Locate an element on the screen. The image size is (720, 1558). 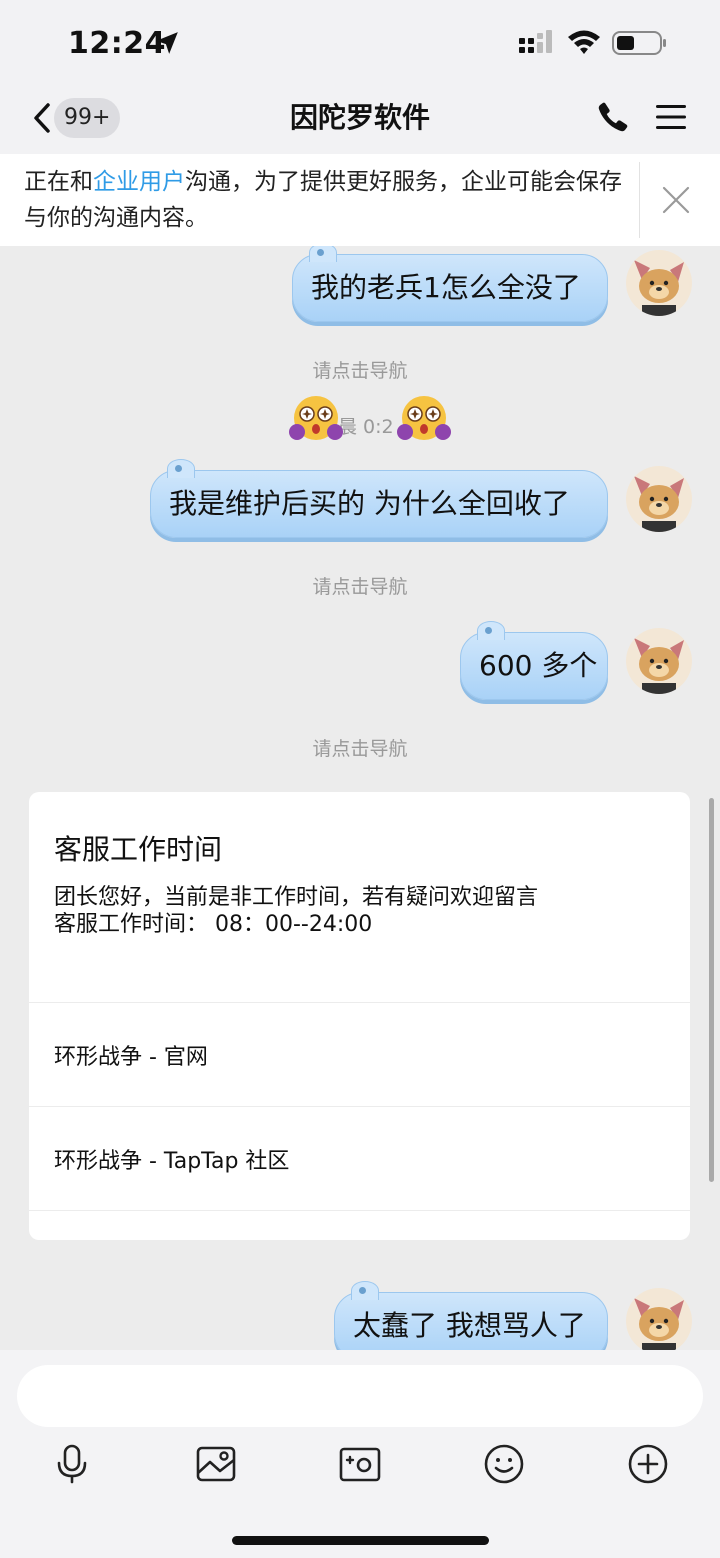
message-bubble: 太蠢了 我想骂人了 is located at coordinates (471, 1315).